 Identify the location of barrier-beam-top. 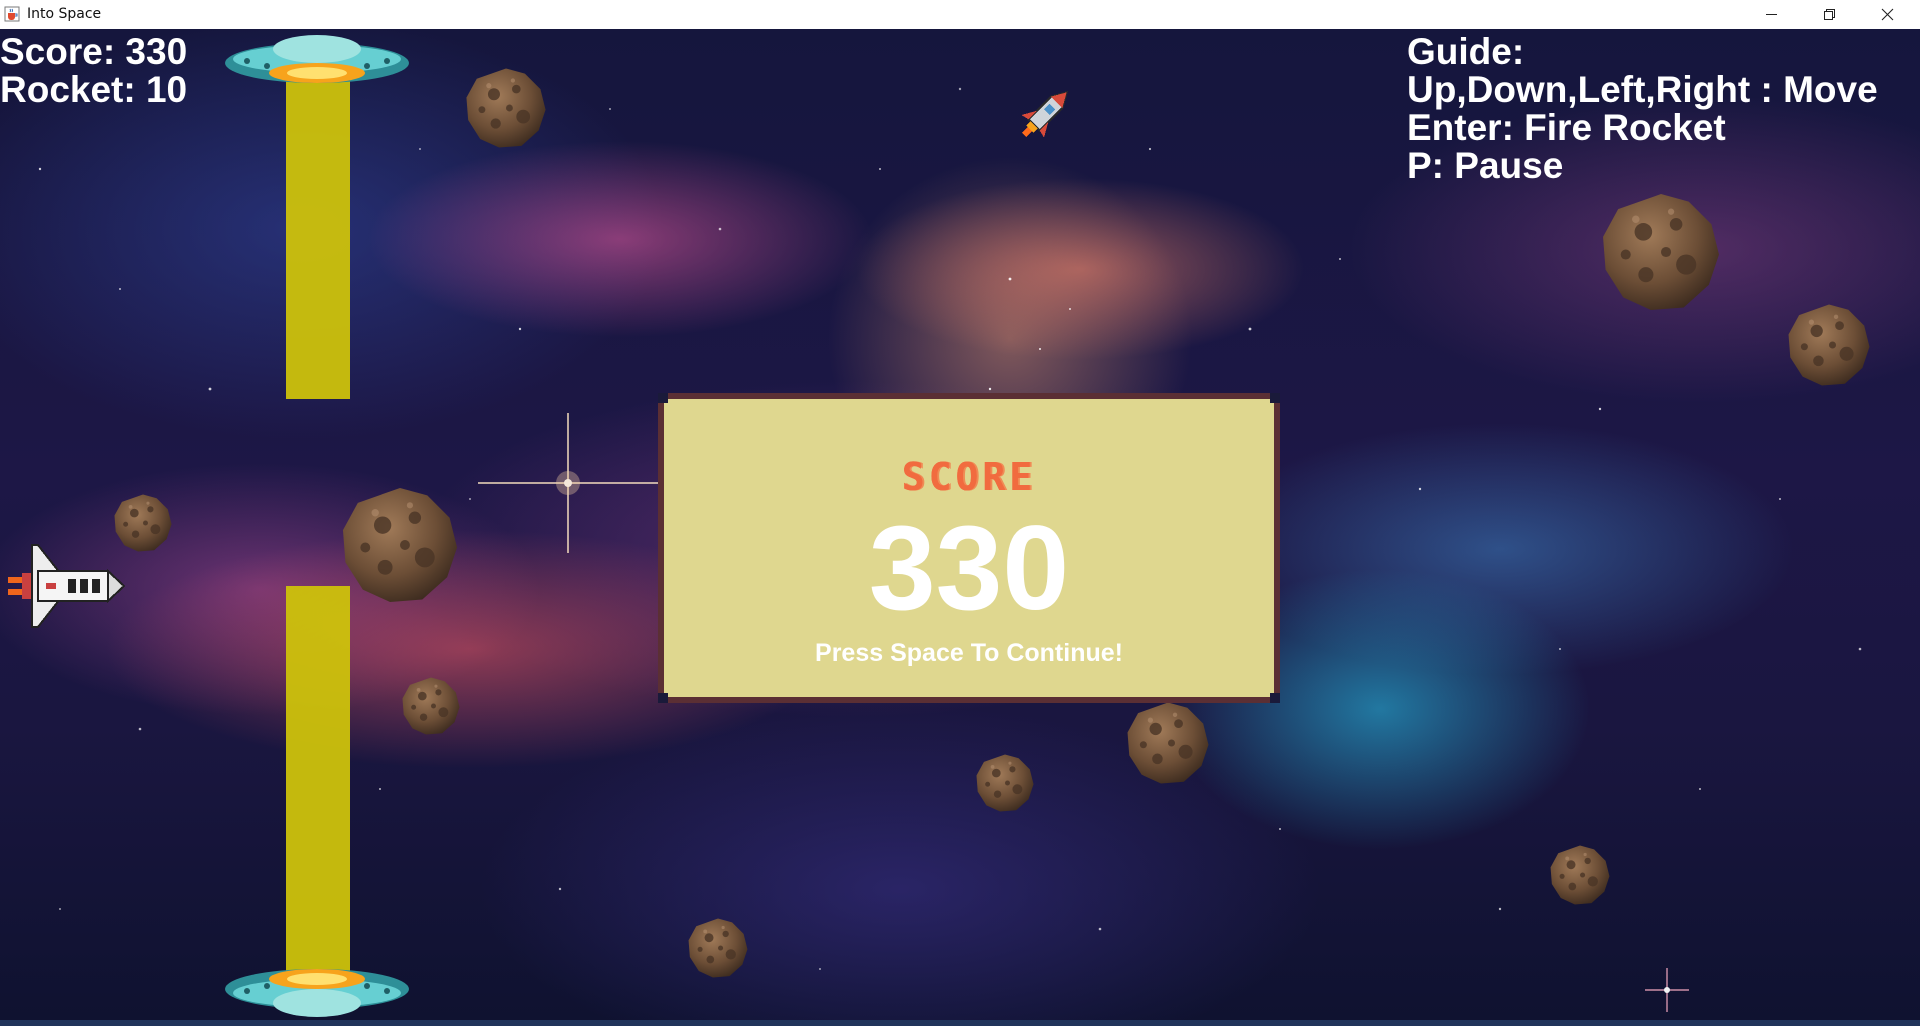
(318, 239).